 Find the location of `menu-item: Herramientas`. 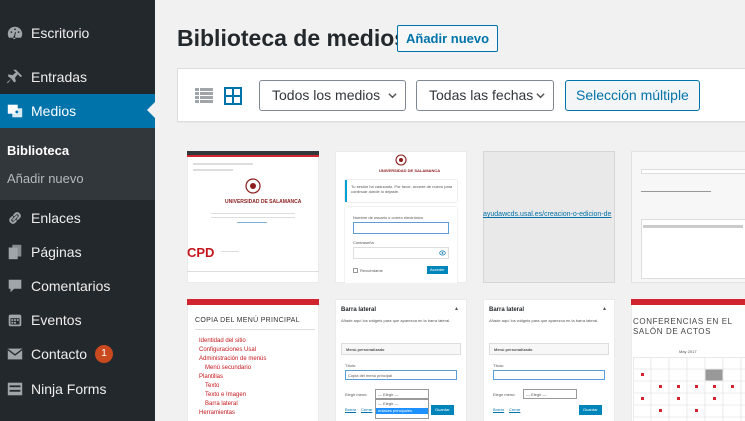

menu-item: Herramientas is located at coordinates (217, 413).